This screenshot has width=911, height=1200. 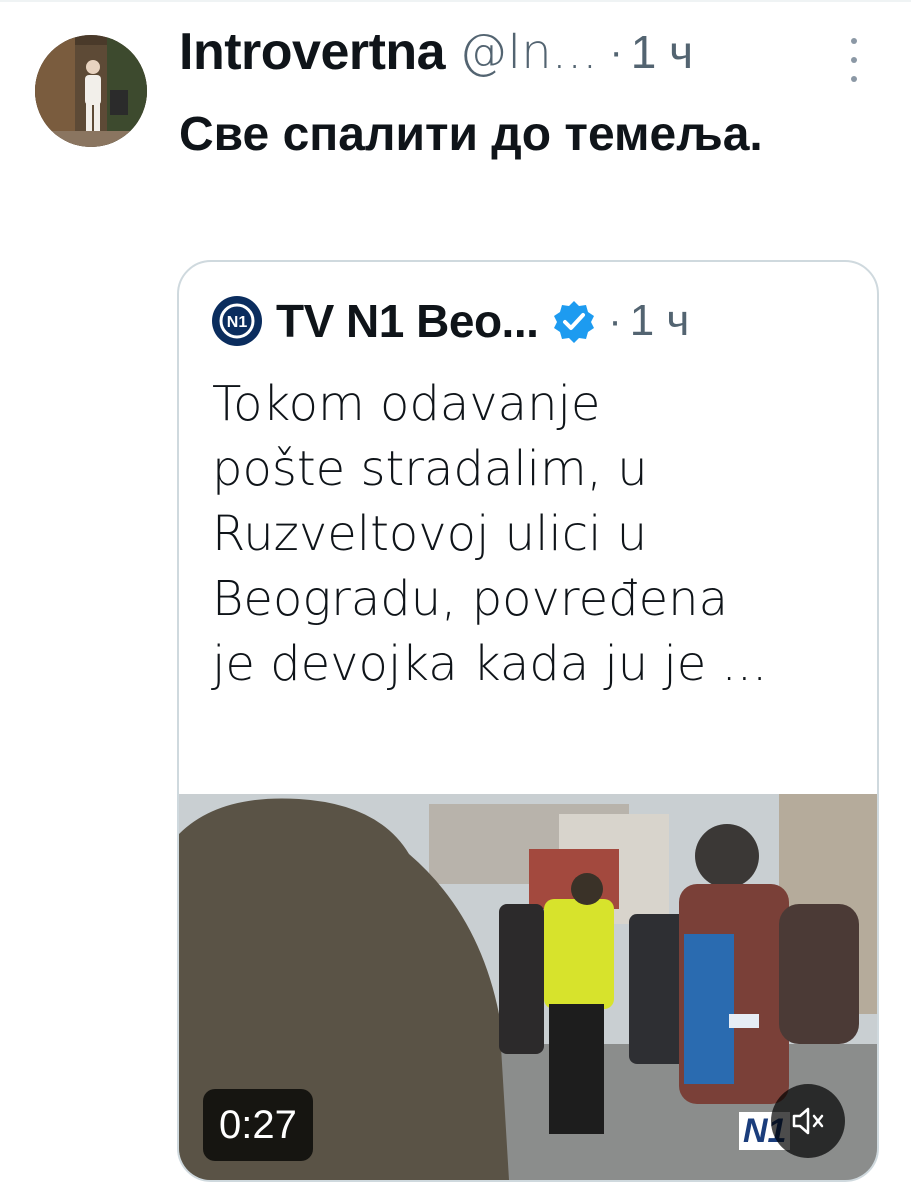 I want to click on volume-muted-icon, so click(x=808, y=1121).